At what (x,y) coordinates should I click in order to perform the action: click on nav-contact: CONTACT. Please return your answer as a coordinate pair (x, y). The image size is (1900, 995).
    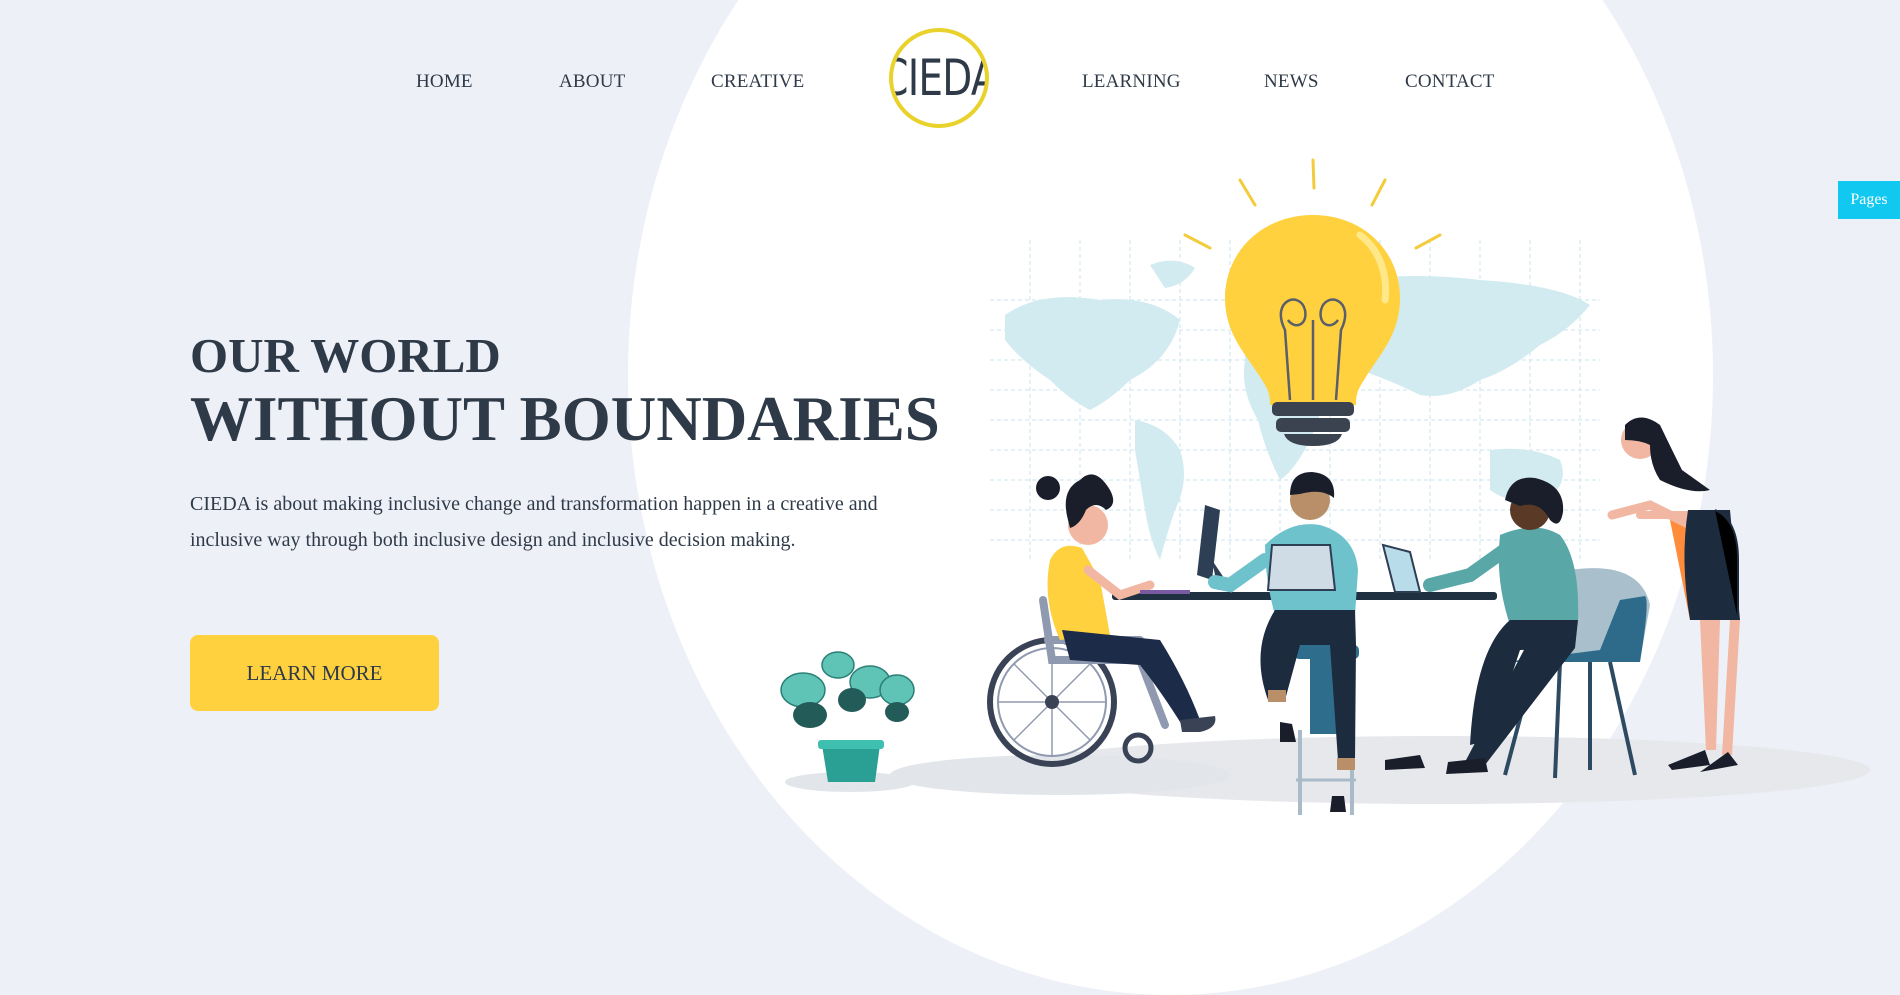
    Looking at the image, I should click on (1450, 82).